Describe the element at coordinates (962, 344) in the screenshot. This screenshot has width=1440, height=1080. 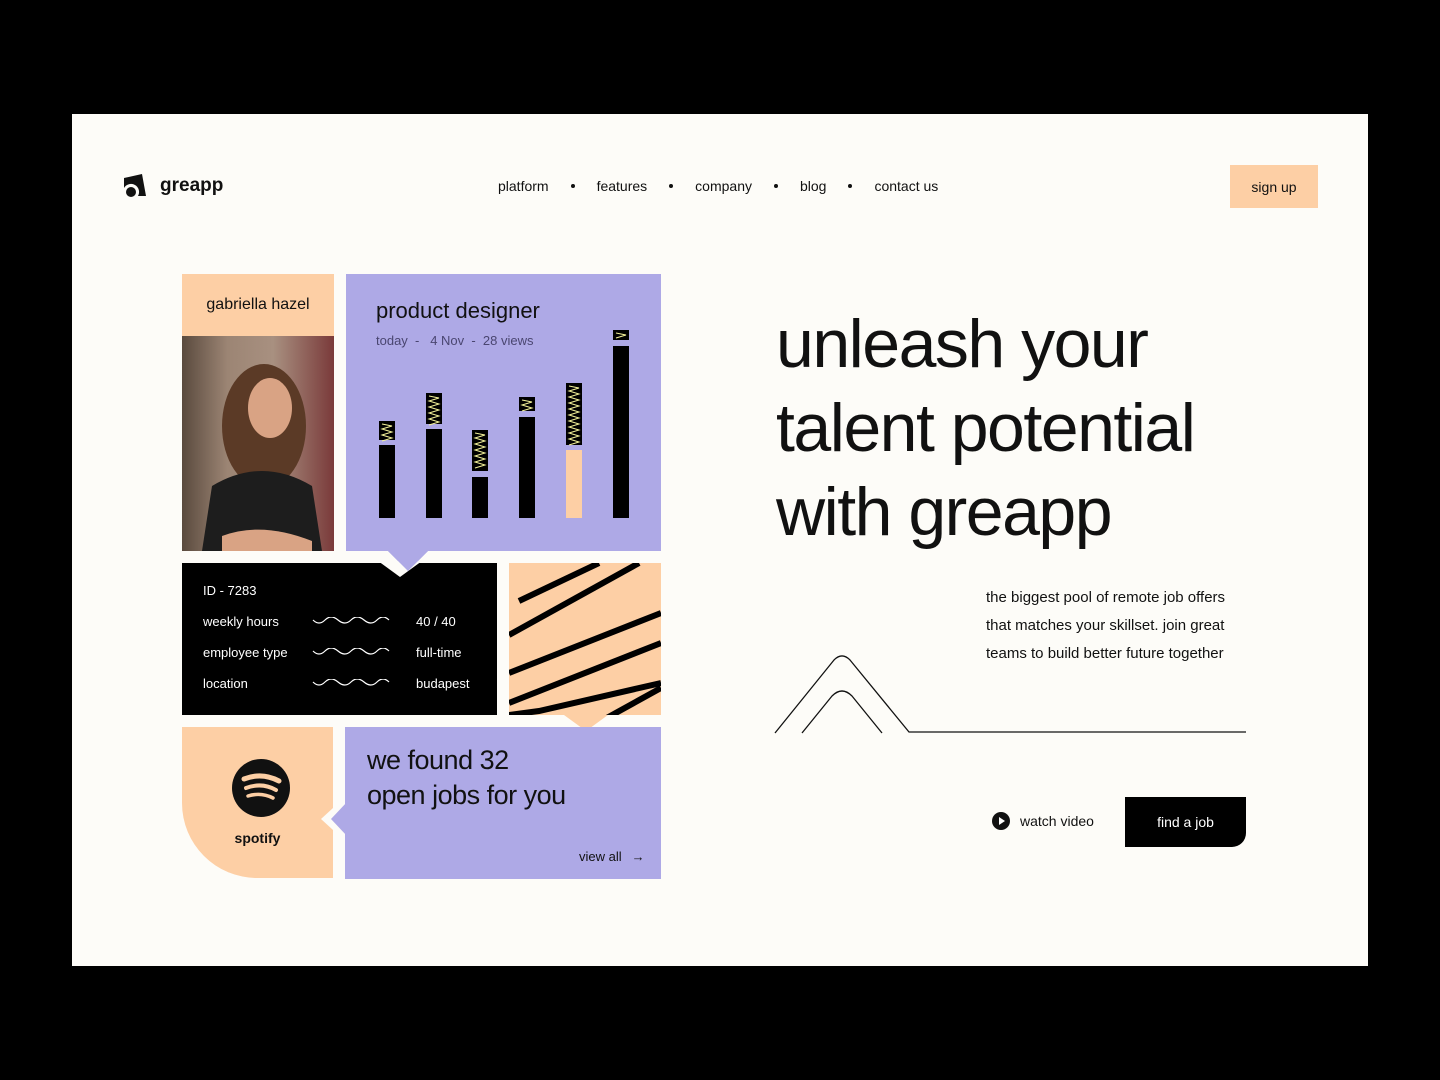
I see `hero-line: unleash your` at that location.